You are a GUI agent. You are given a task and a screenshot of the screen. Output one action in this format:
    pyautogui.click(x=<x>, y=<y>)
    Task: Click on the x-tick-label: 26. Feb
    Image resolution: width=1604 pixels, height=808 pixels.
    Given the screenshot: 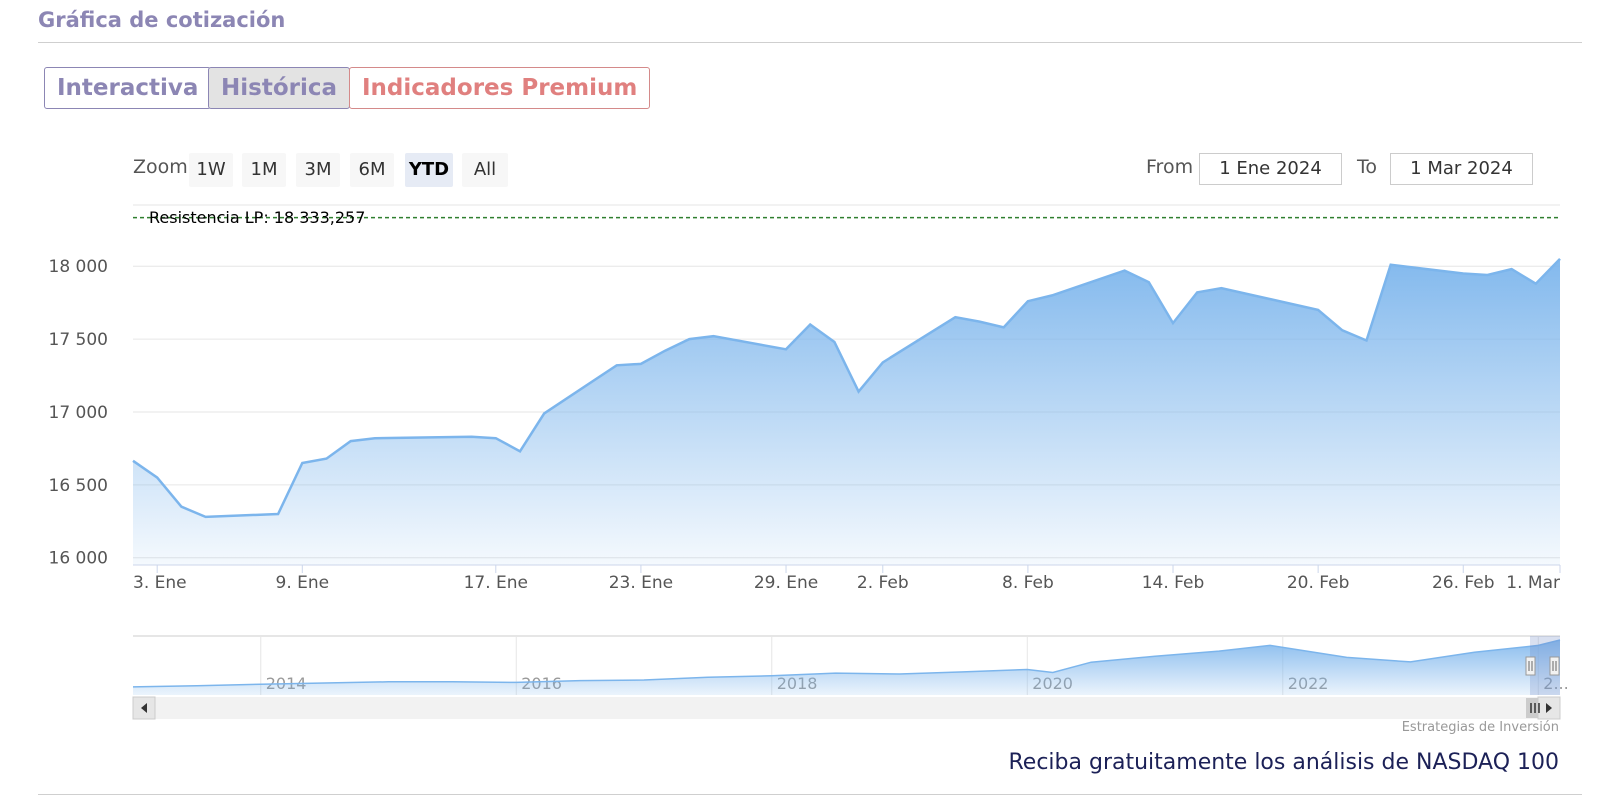 What is the action you would take?
    pyautogui.click(x=1463, y=583)
    